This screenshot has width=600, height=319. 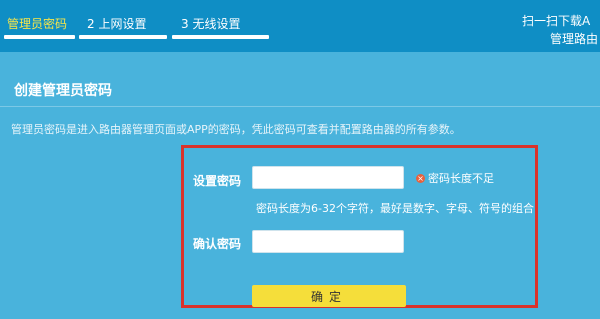 What do you see at coordinates (420, 178) in the screenshot?
I see `error-icon: ×` at bounding box center [420, 178].